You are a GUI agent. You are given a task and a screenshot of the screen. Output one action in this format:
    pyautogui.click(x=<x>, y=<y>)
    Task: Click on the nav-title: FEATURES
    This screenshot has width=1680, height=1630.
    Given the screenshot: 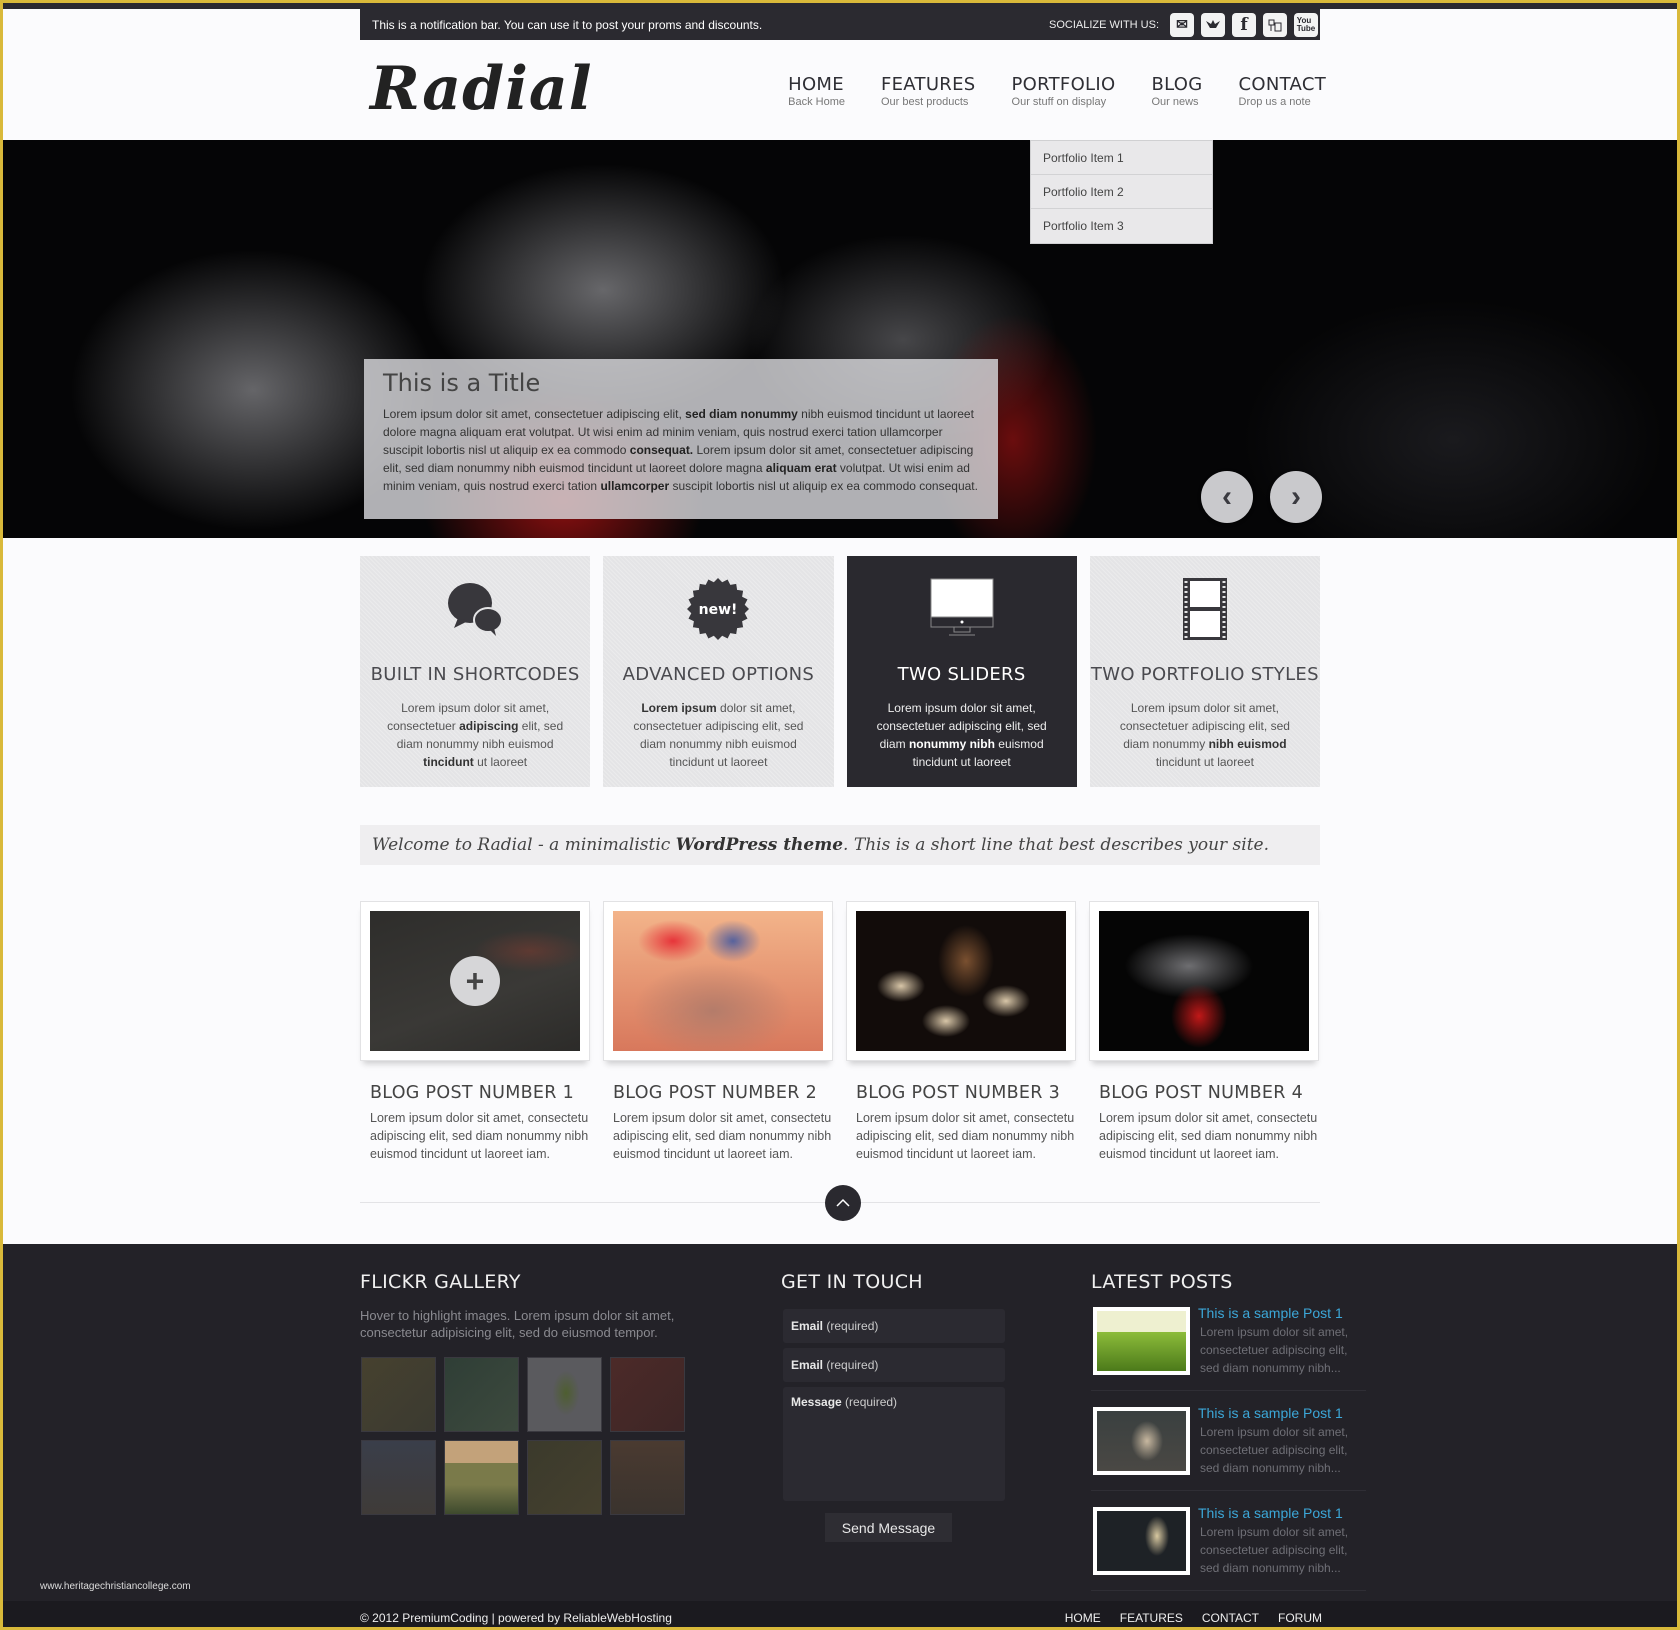 What is the action you would take?
    pyautogui.click(x=928, y=84)
    